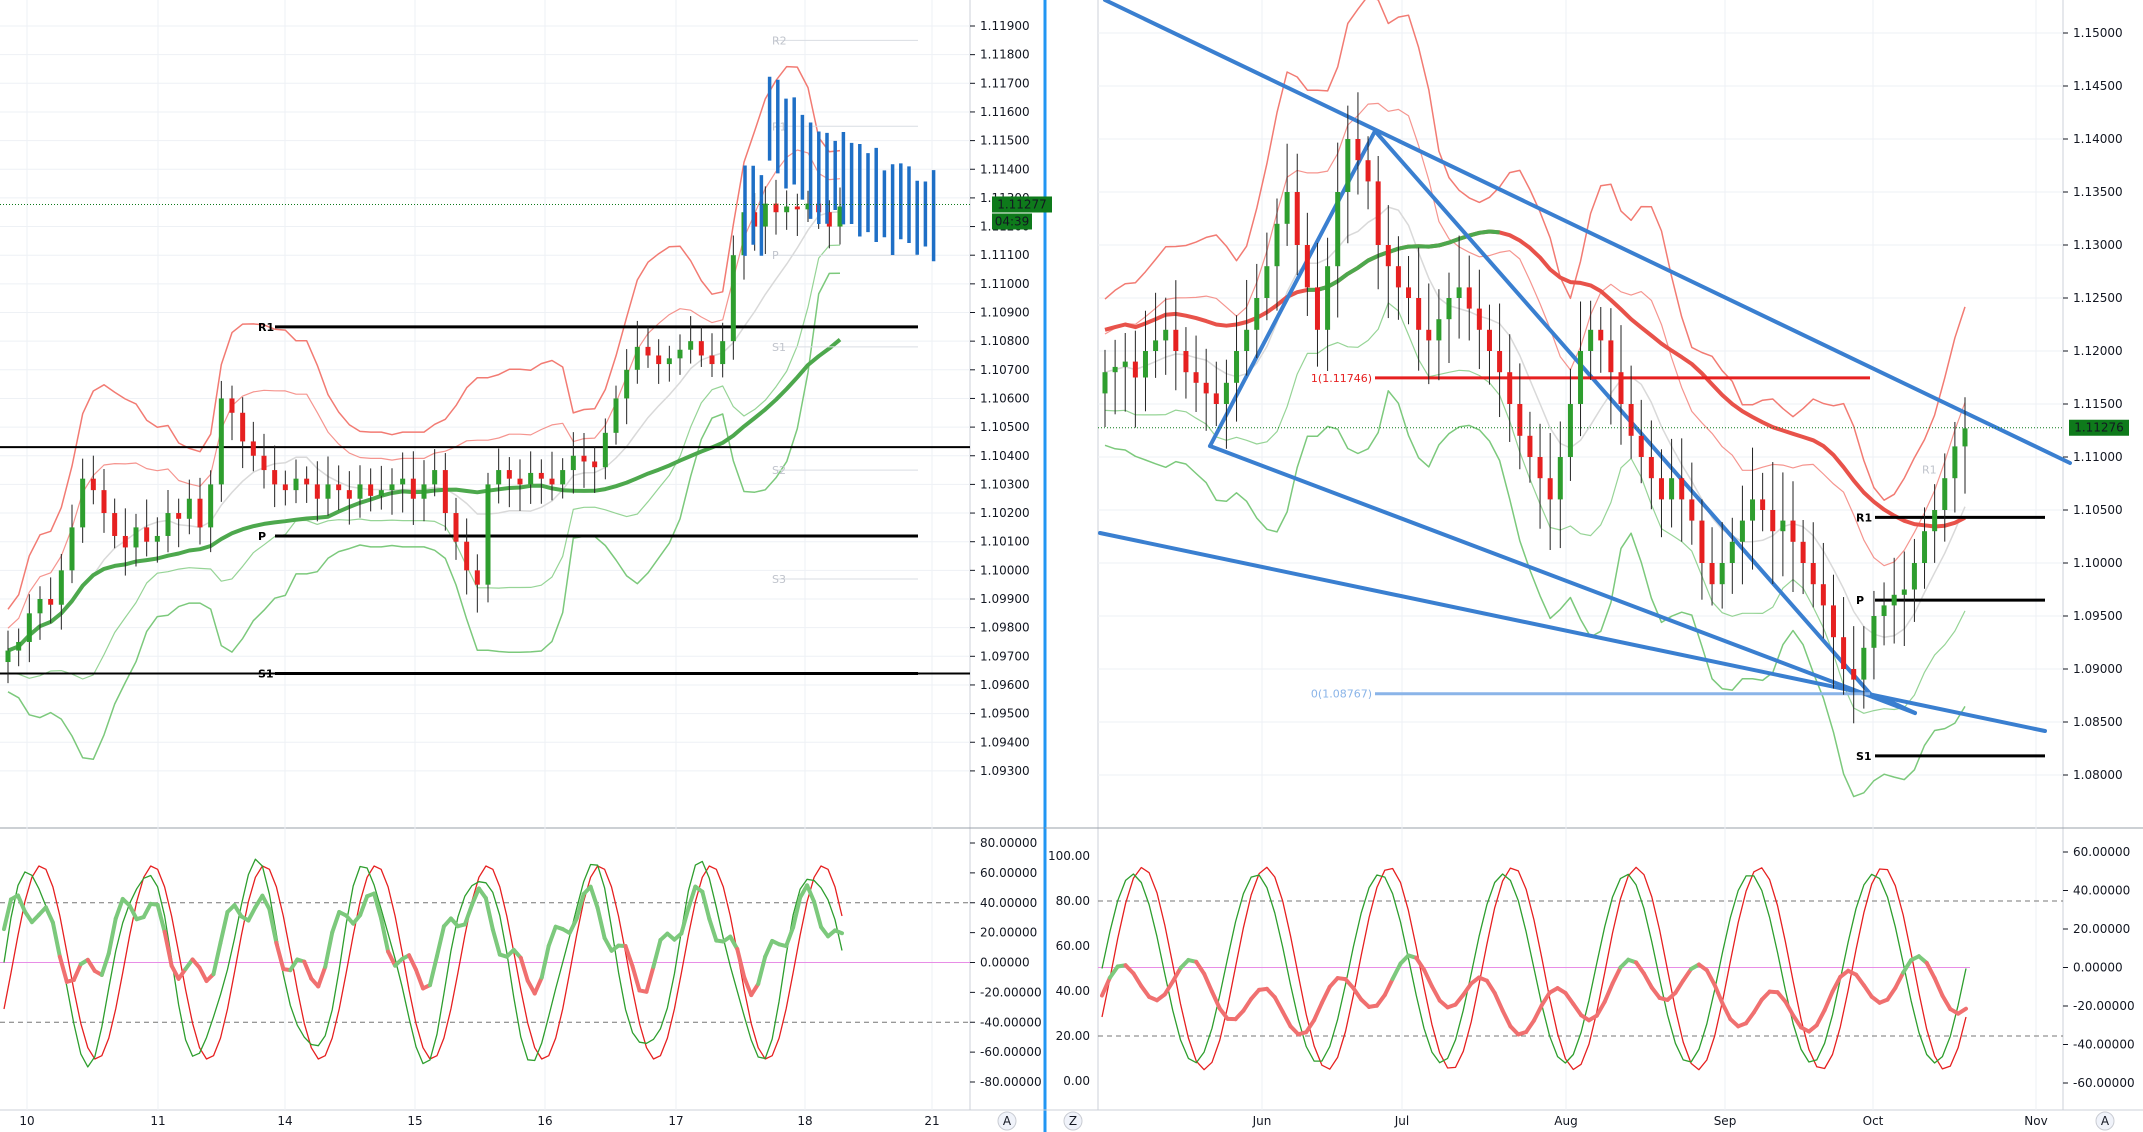  Describe the element at coordinates (2098, 86) in the screenshot. I see `y-tick-label: 1.14500` at that location.